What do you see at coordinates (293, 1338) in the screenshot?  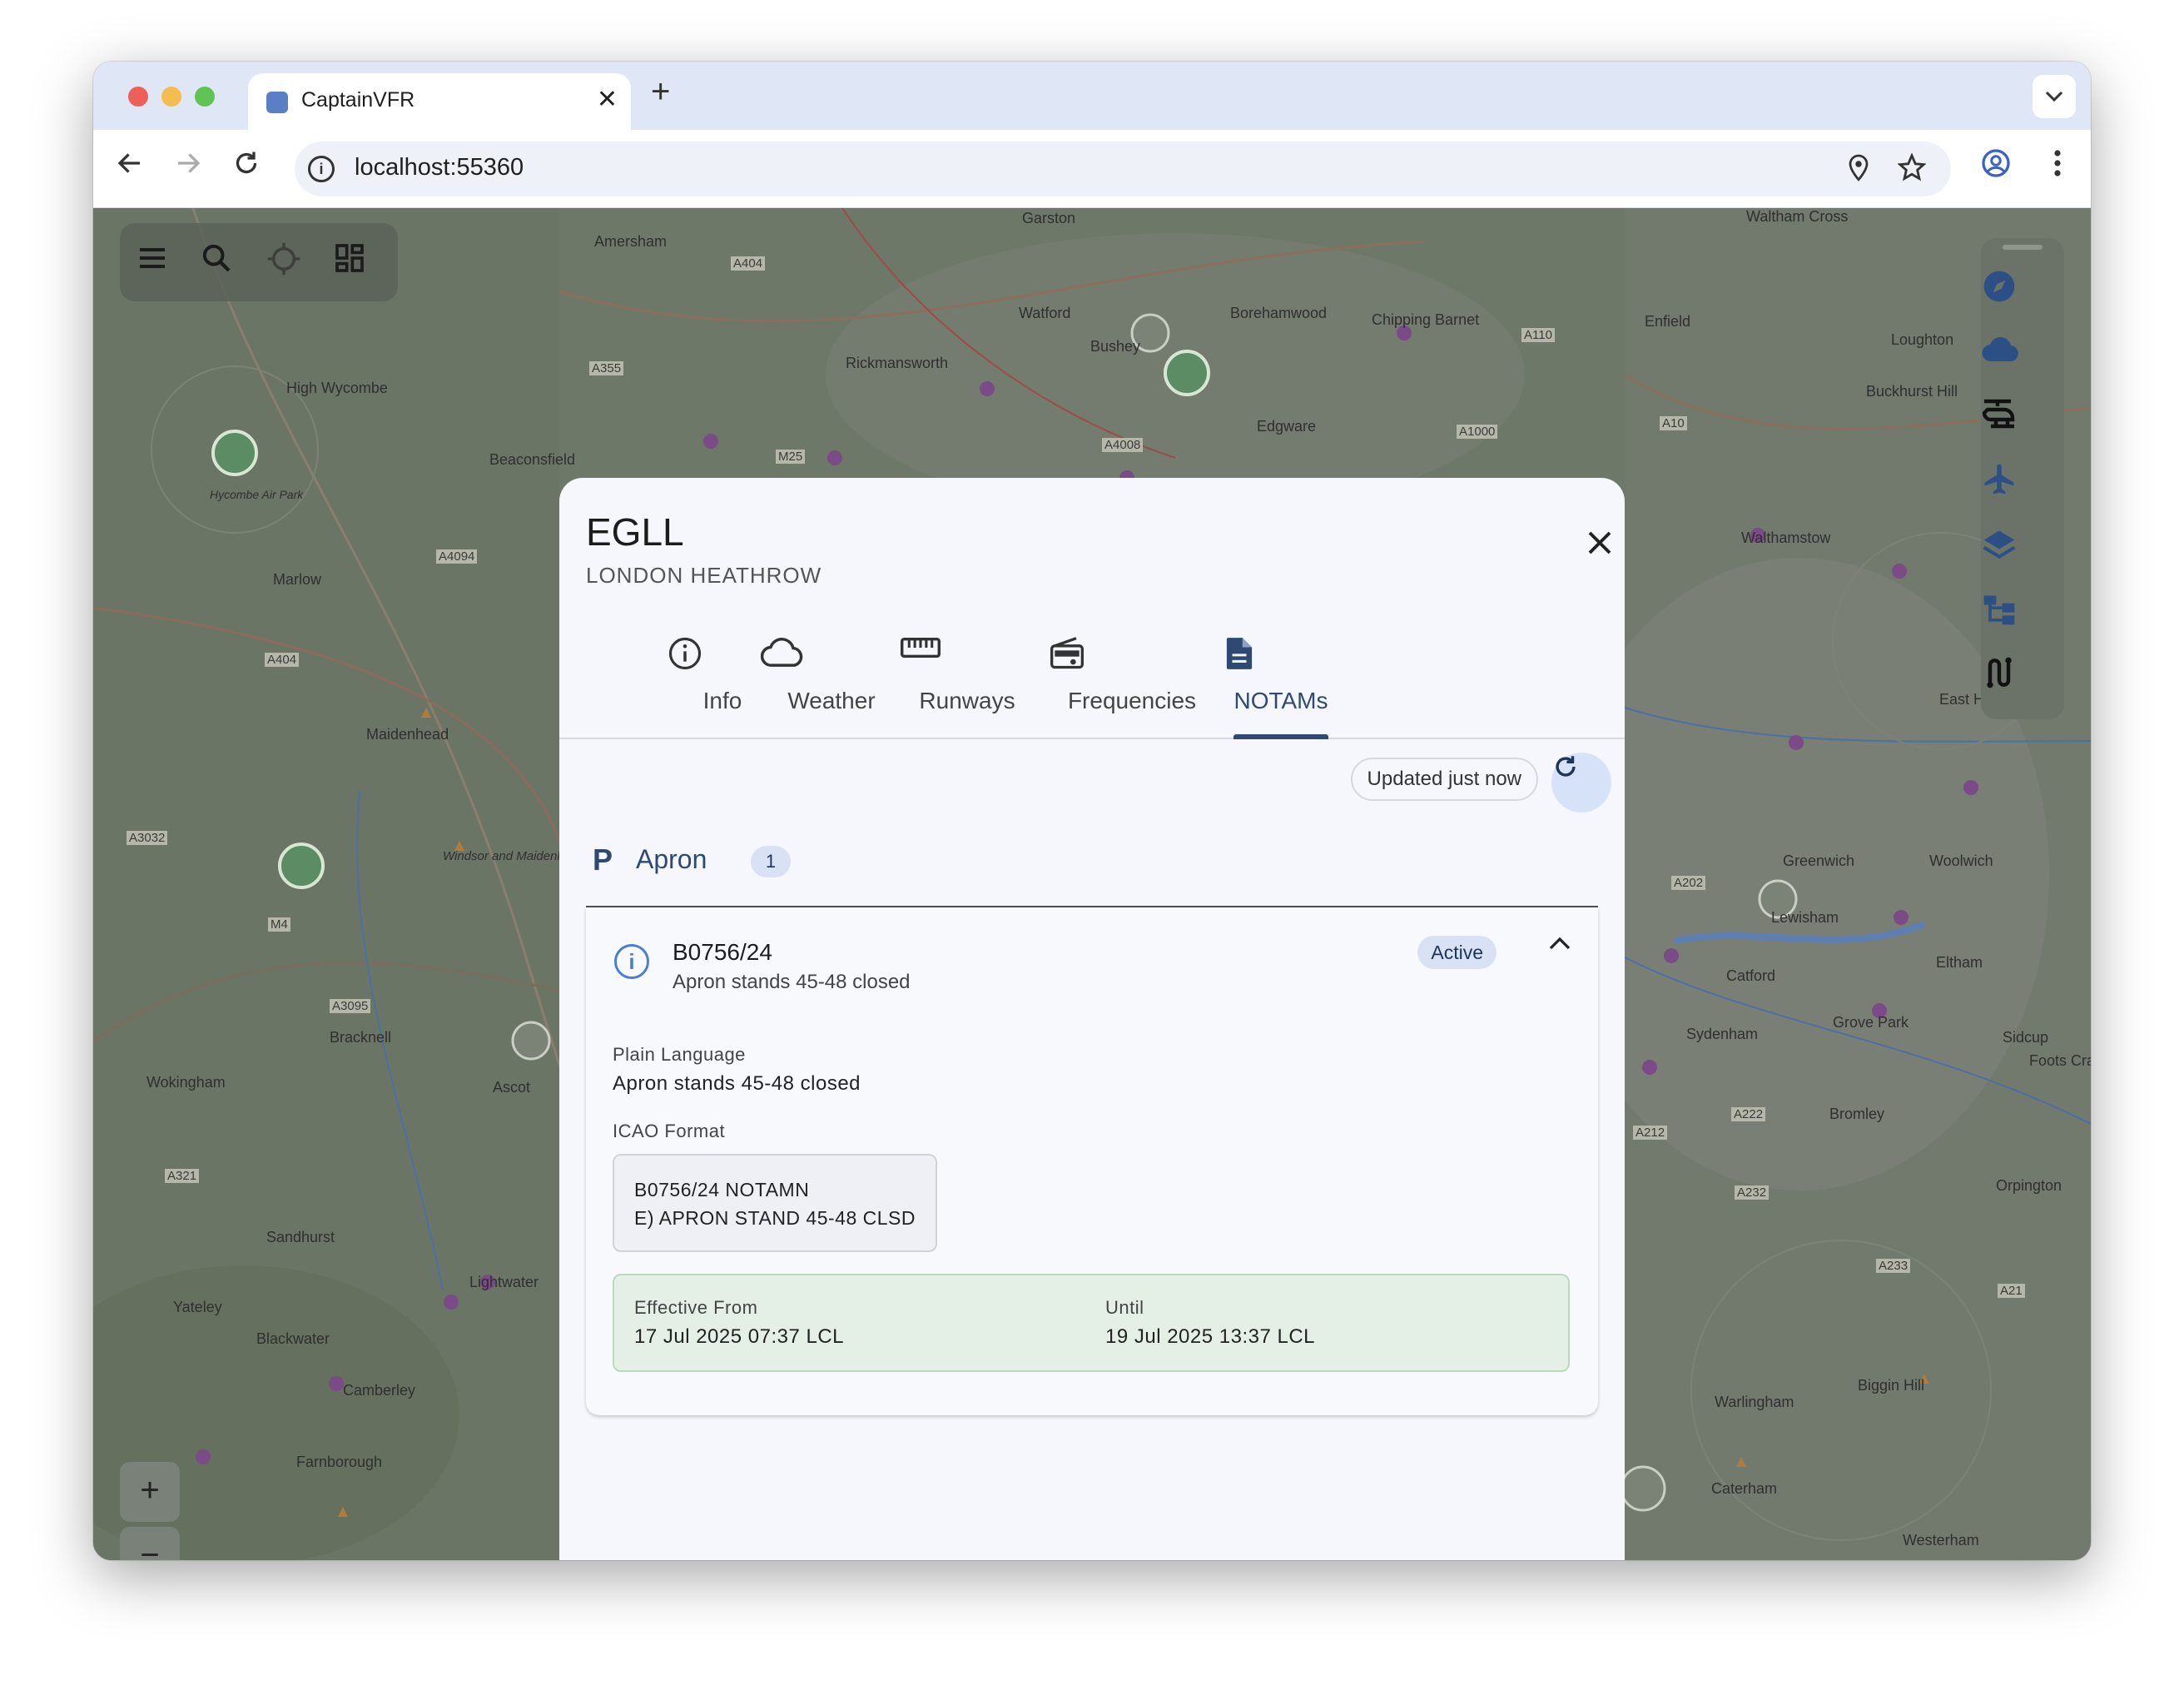 I see `map-place: Blackwater` at bounding box center [293, 1338].